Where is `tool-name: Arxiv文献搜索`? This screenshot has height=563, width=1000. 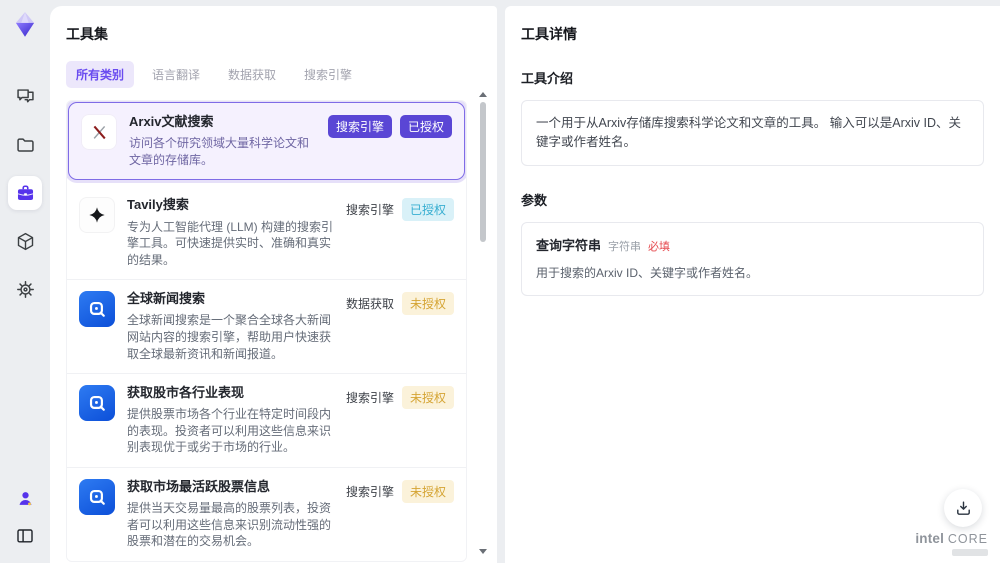 tool-name: Arxiv文献搜索 is located at coordinates (171, 121).